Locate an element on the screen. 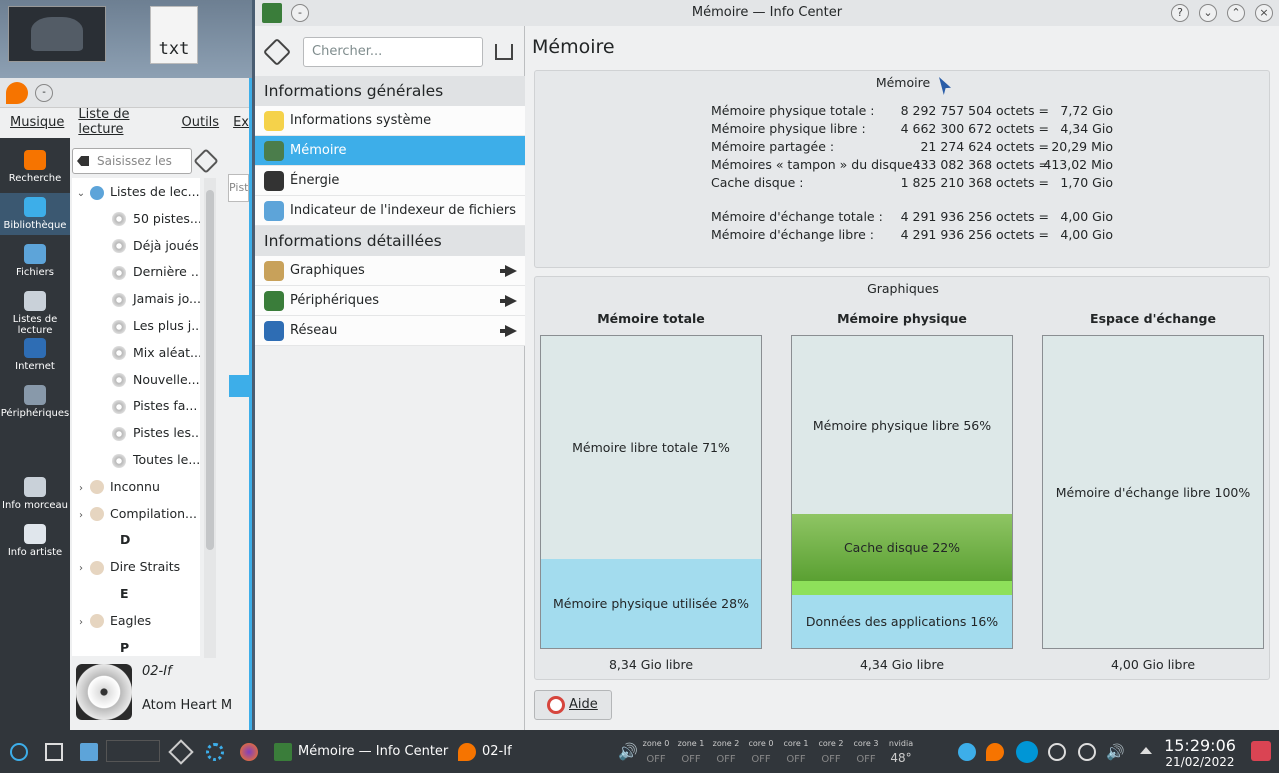 The width and height of the screenshot is (1279, 773). text-file-icon: txt is located at coordinates (174, 35).